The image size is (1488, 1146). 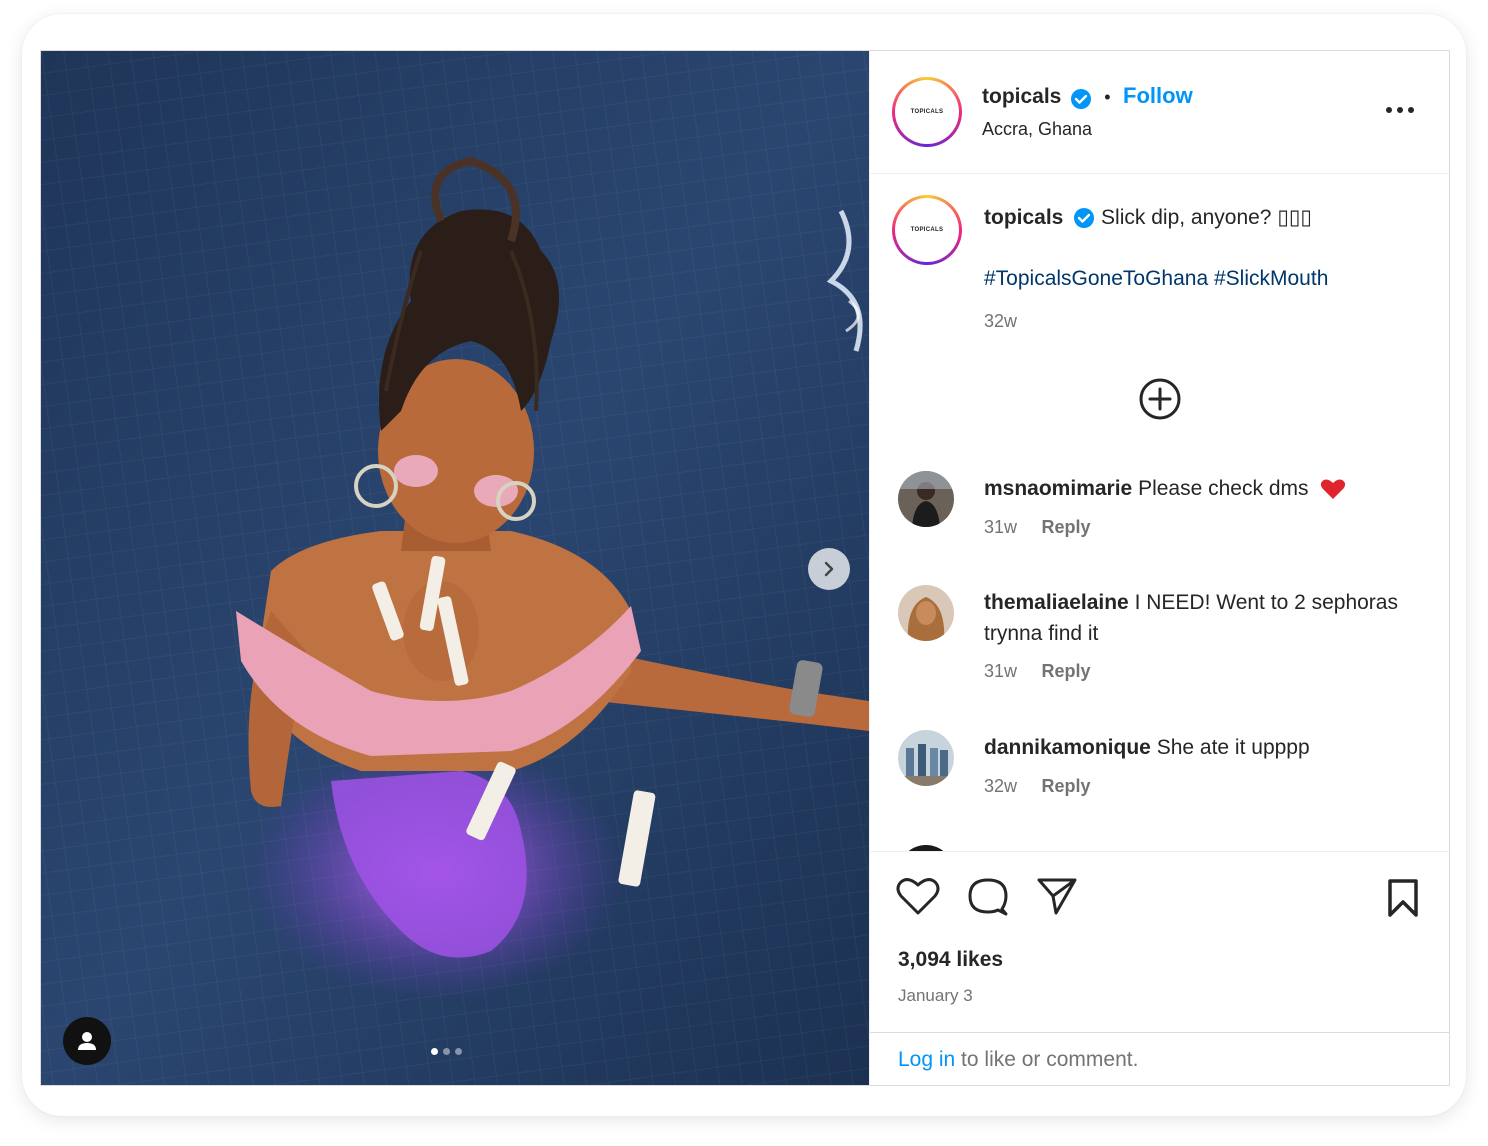 I want to click on comment-username: msnaomimarie, so click(x=1058, y=488).